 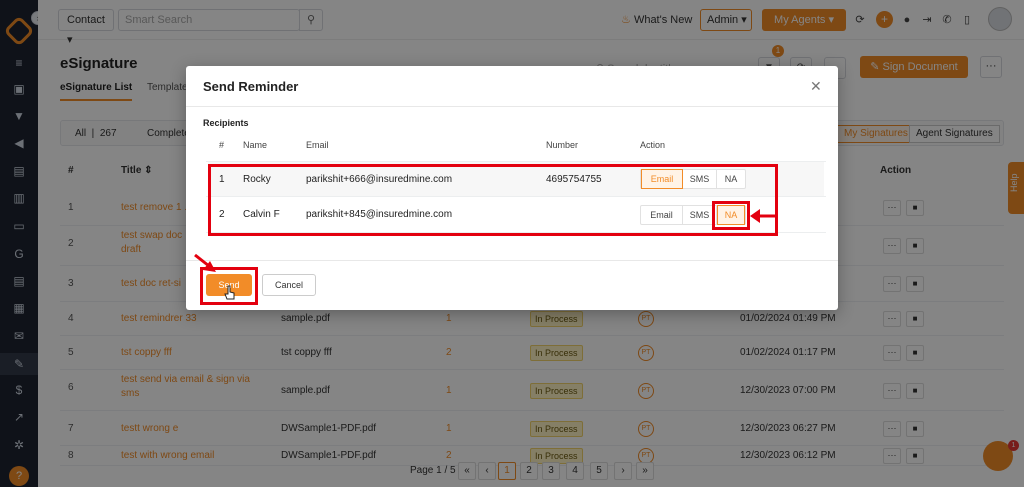 What do you see at coordinates (205, 262) in the screenshot?
I see `annotation-arrow-down-icon` at bounding box center [205, 262].